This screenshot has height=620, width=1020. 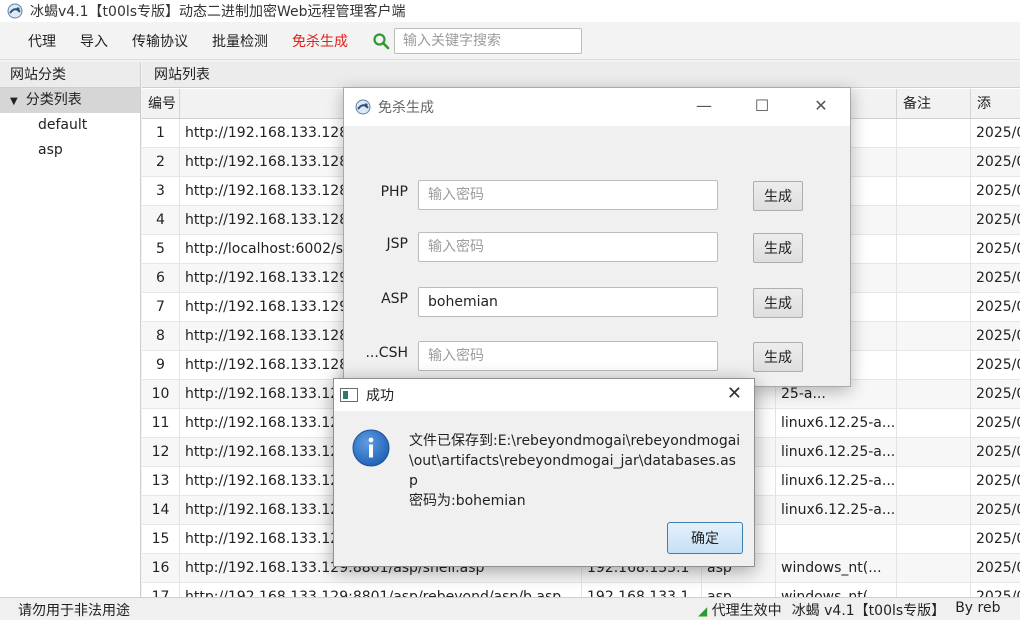 I want to click on ok-button: 确定, so click(x=705, y=538).